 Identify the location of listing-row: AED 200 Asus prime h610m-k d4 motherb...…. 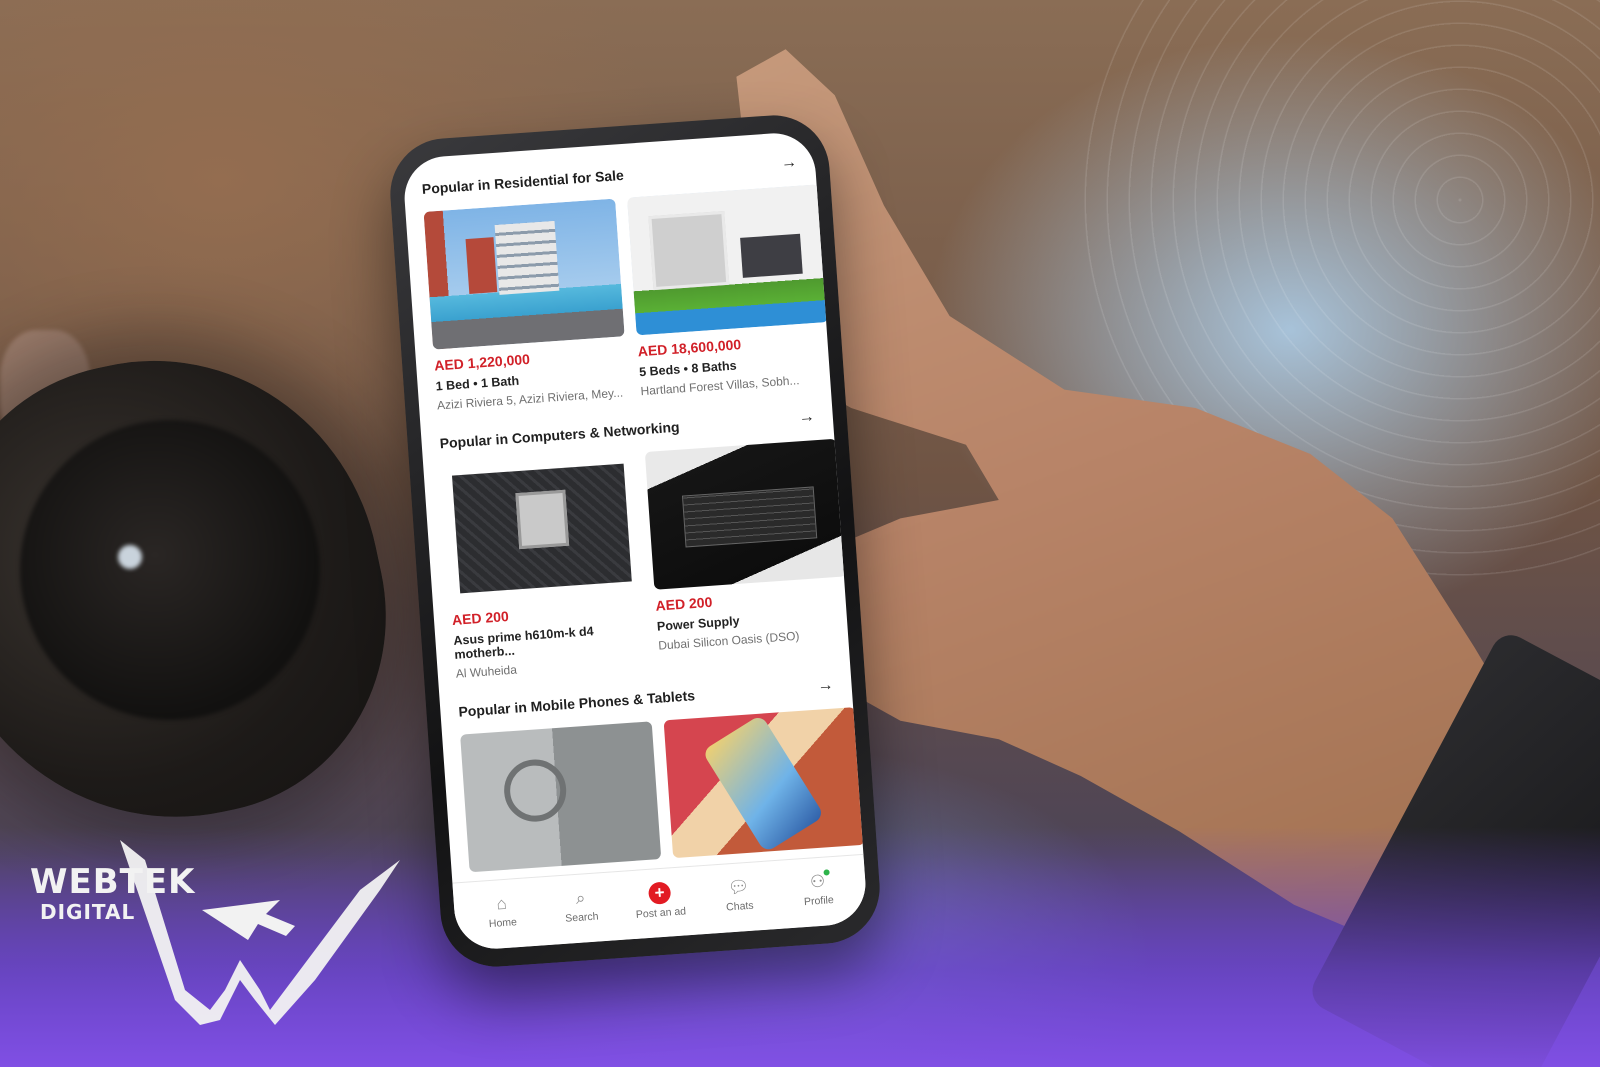
(643, 559).